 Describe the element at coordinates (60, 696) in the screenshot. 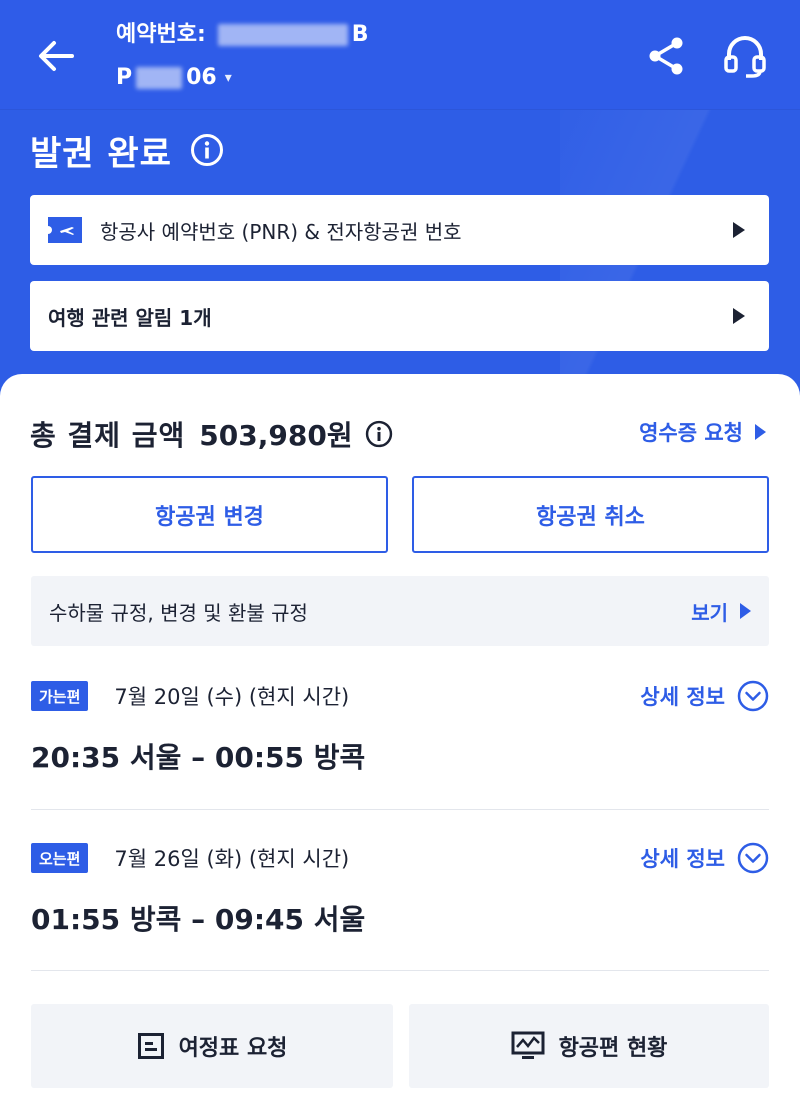

I see `outbound-badge: 가는편` at that location.